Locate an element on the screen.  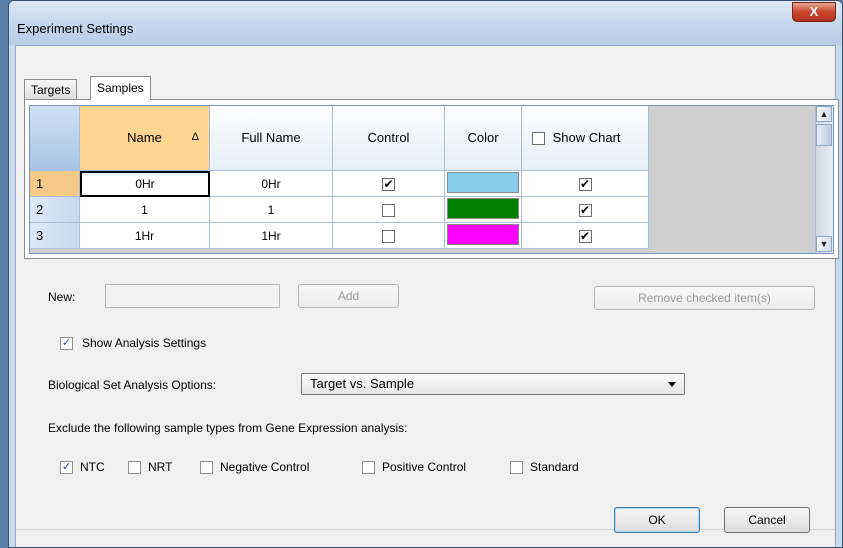
add-button: Add is located at coordinates (348, 296).